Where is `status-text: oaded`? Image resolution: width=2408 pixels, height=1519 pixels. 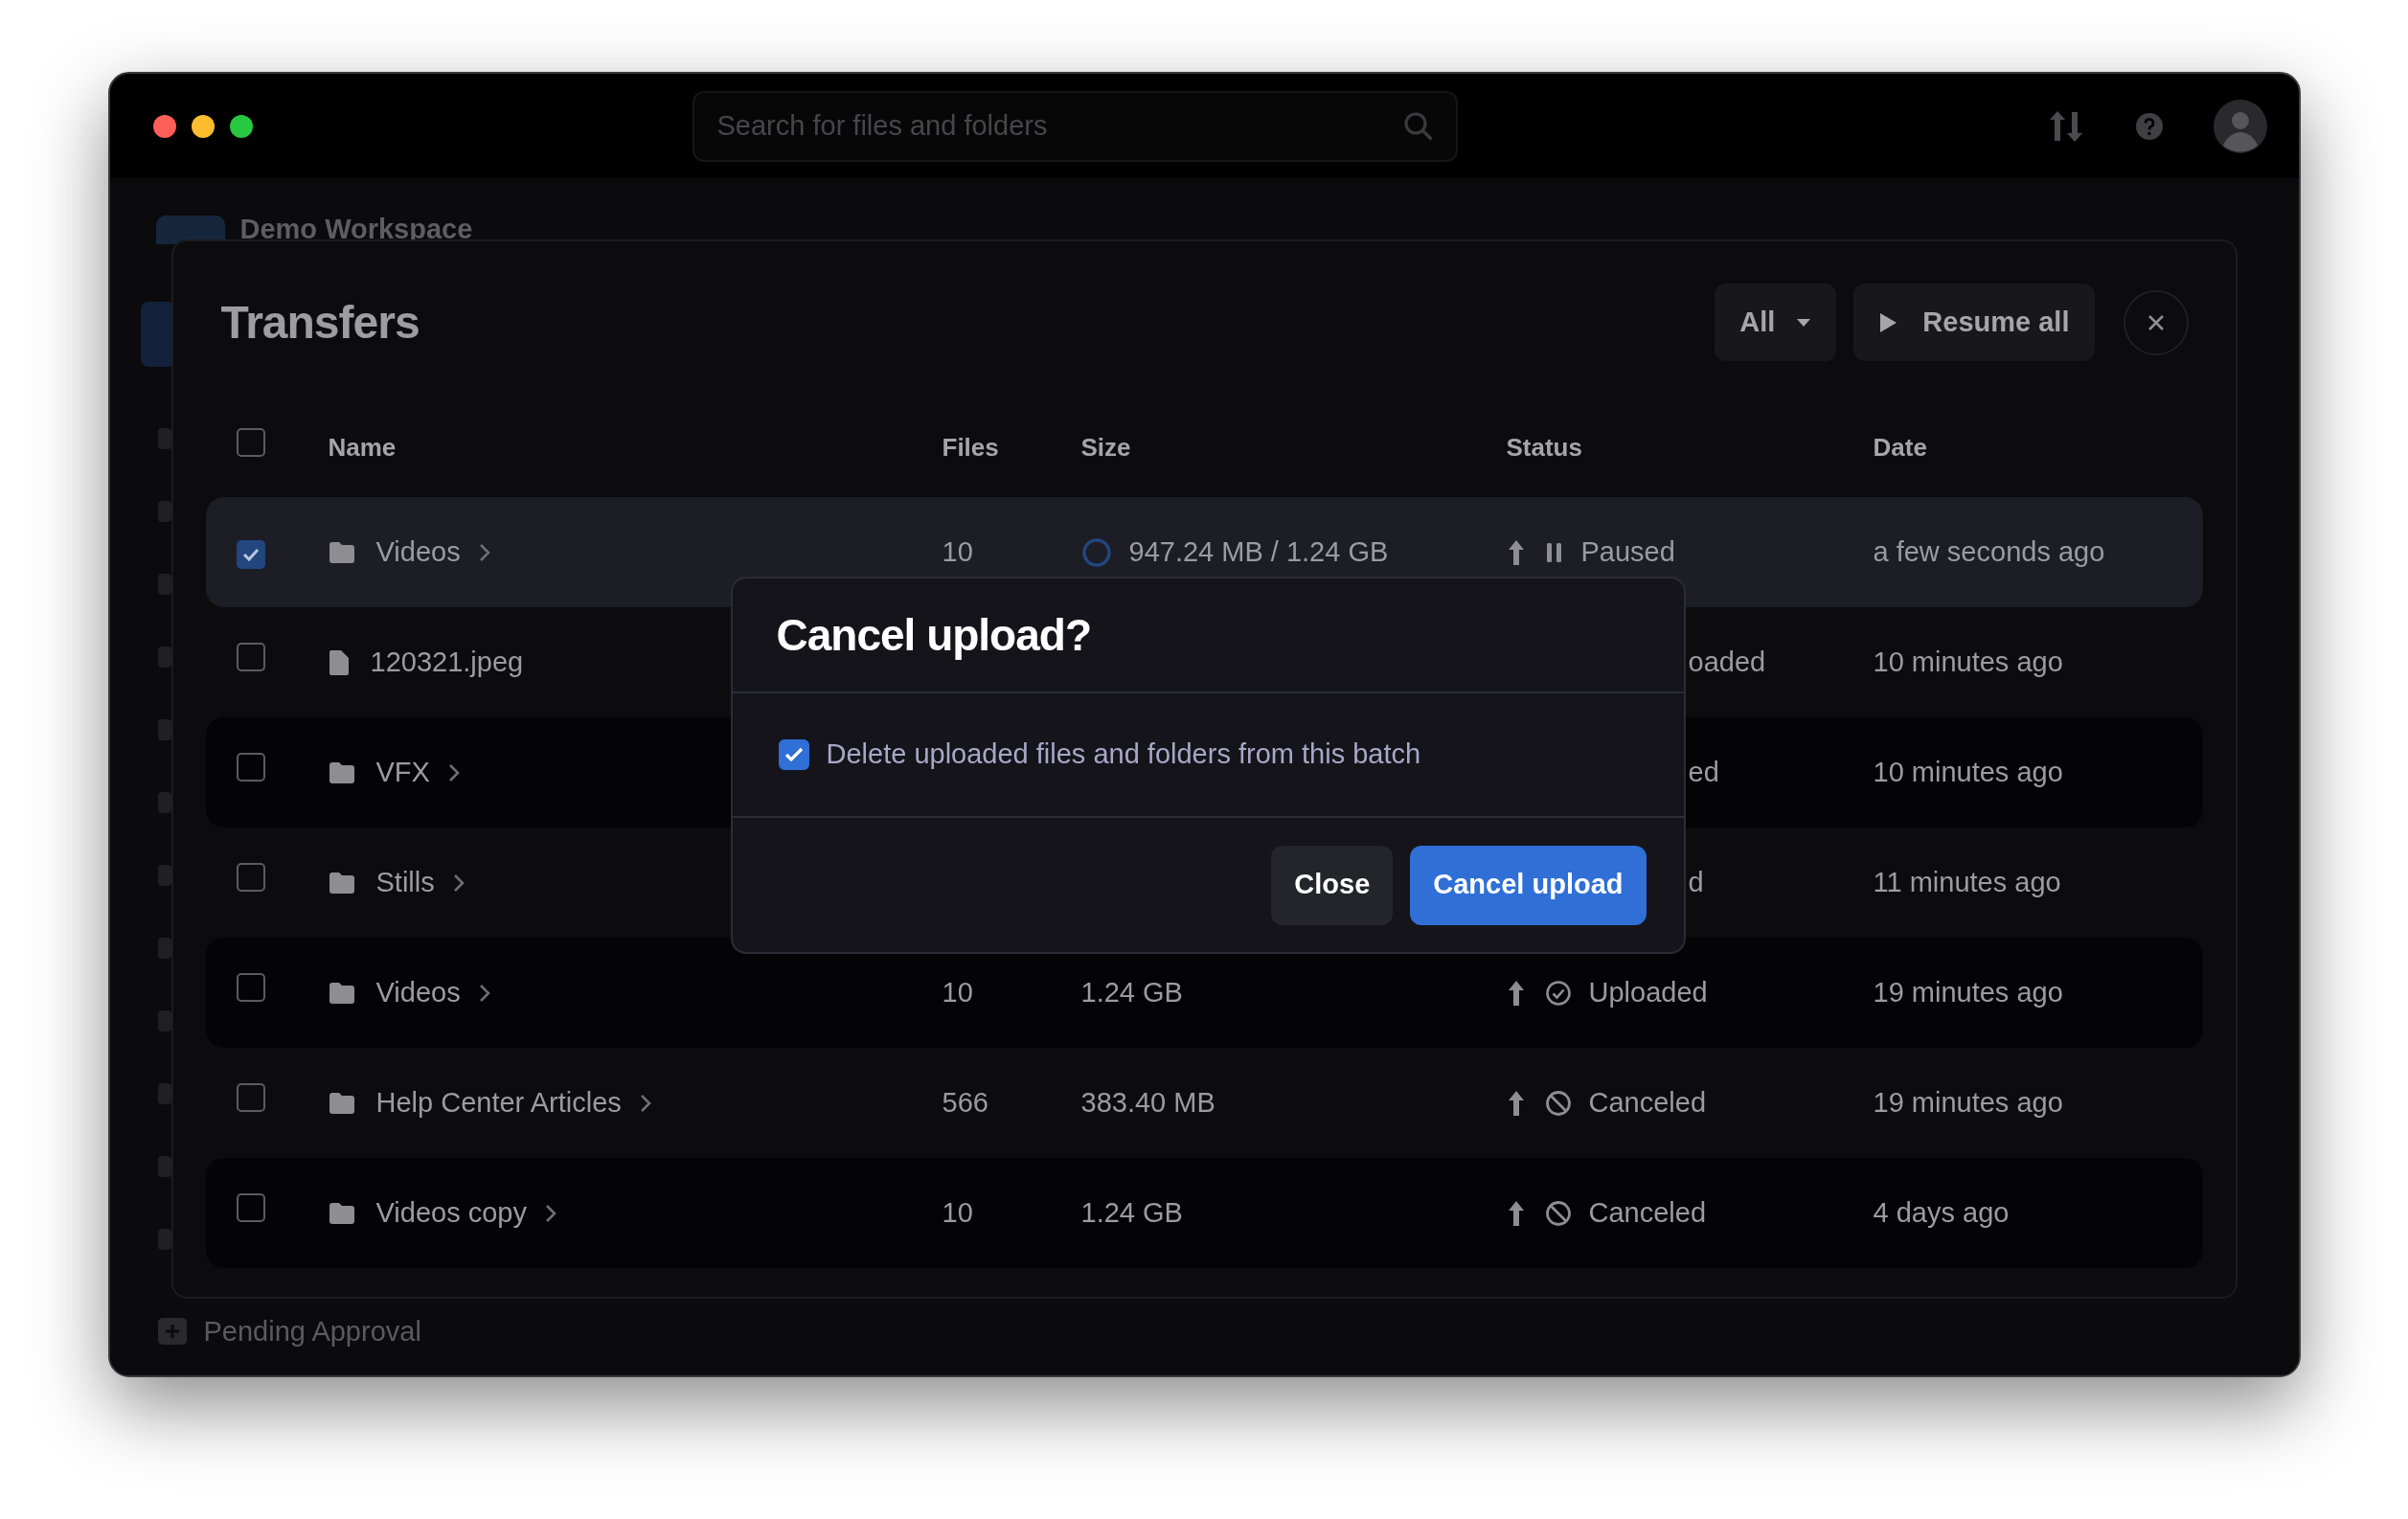
status-text: oaded is located at coordinates (1727, 662).